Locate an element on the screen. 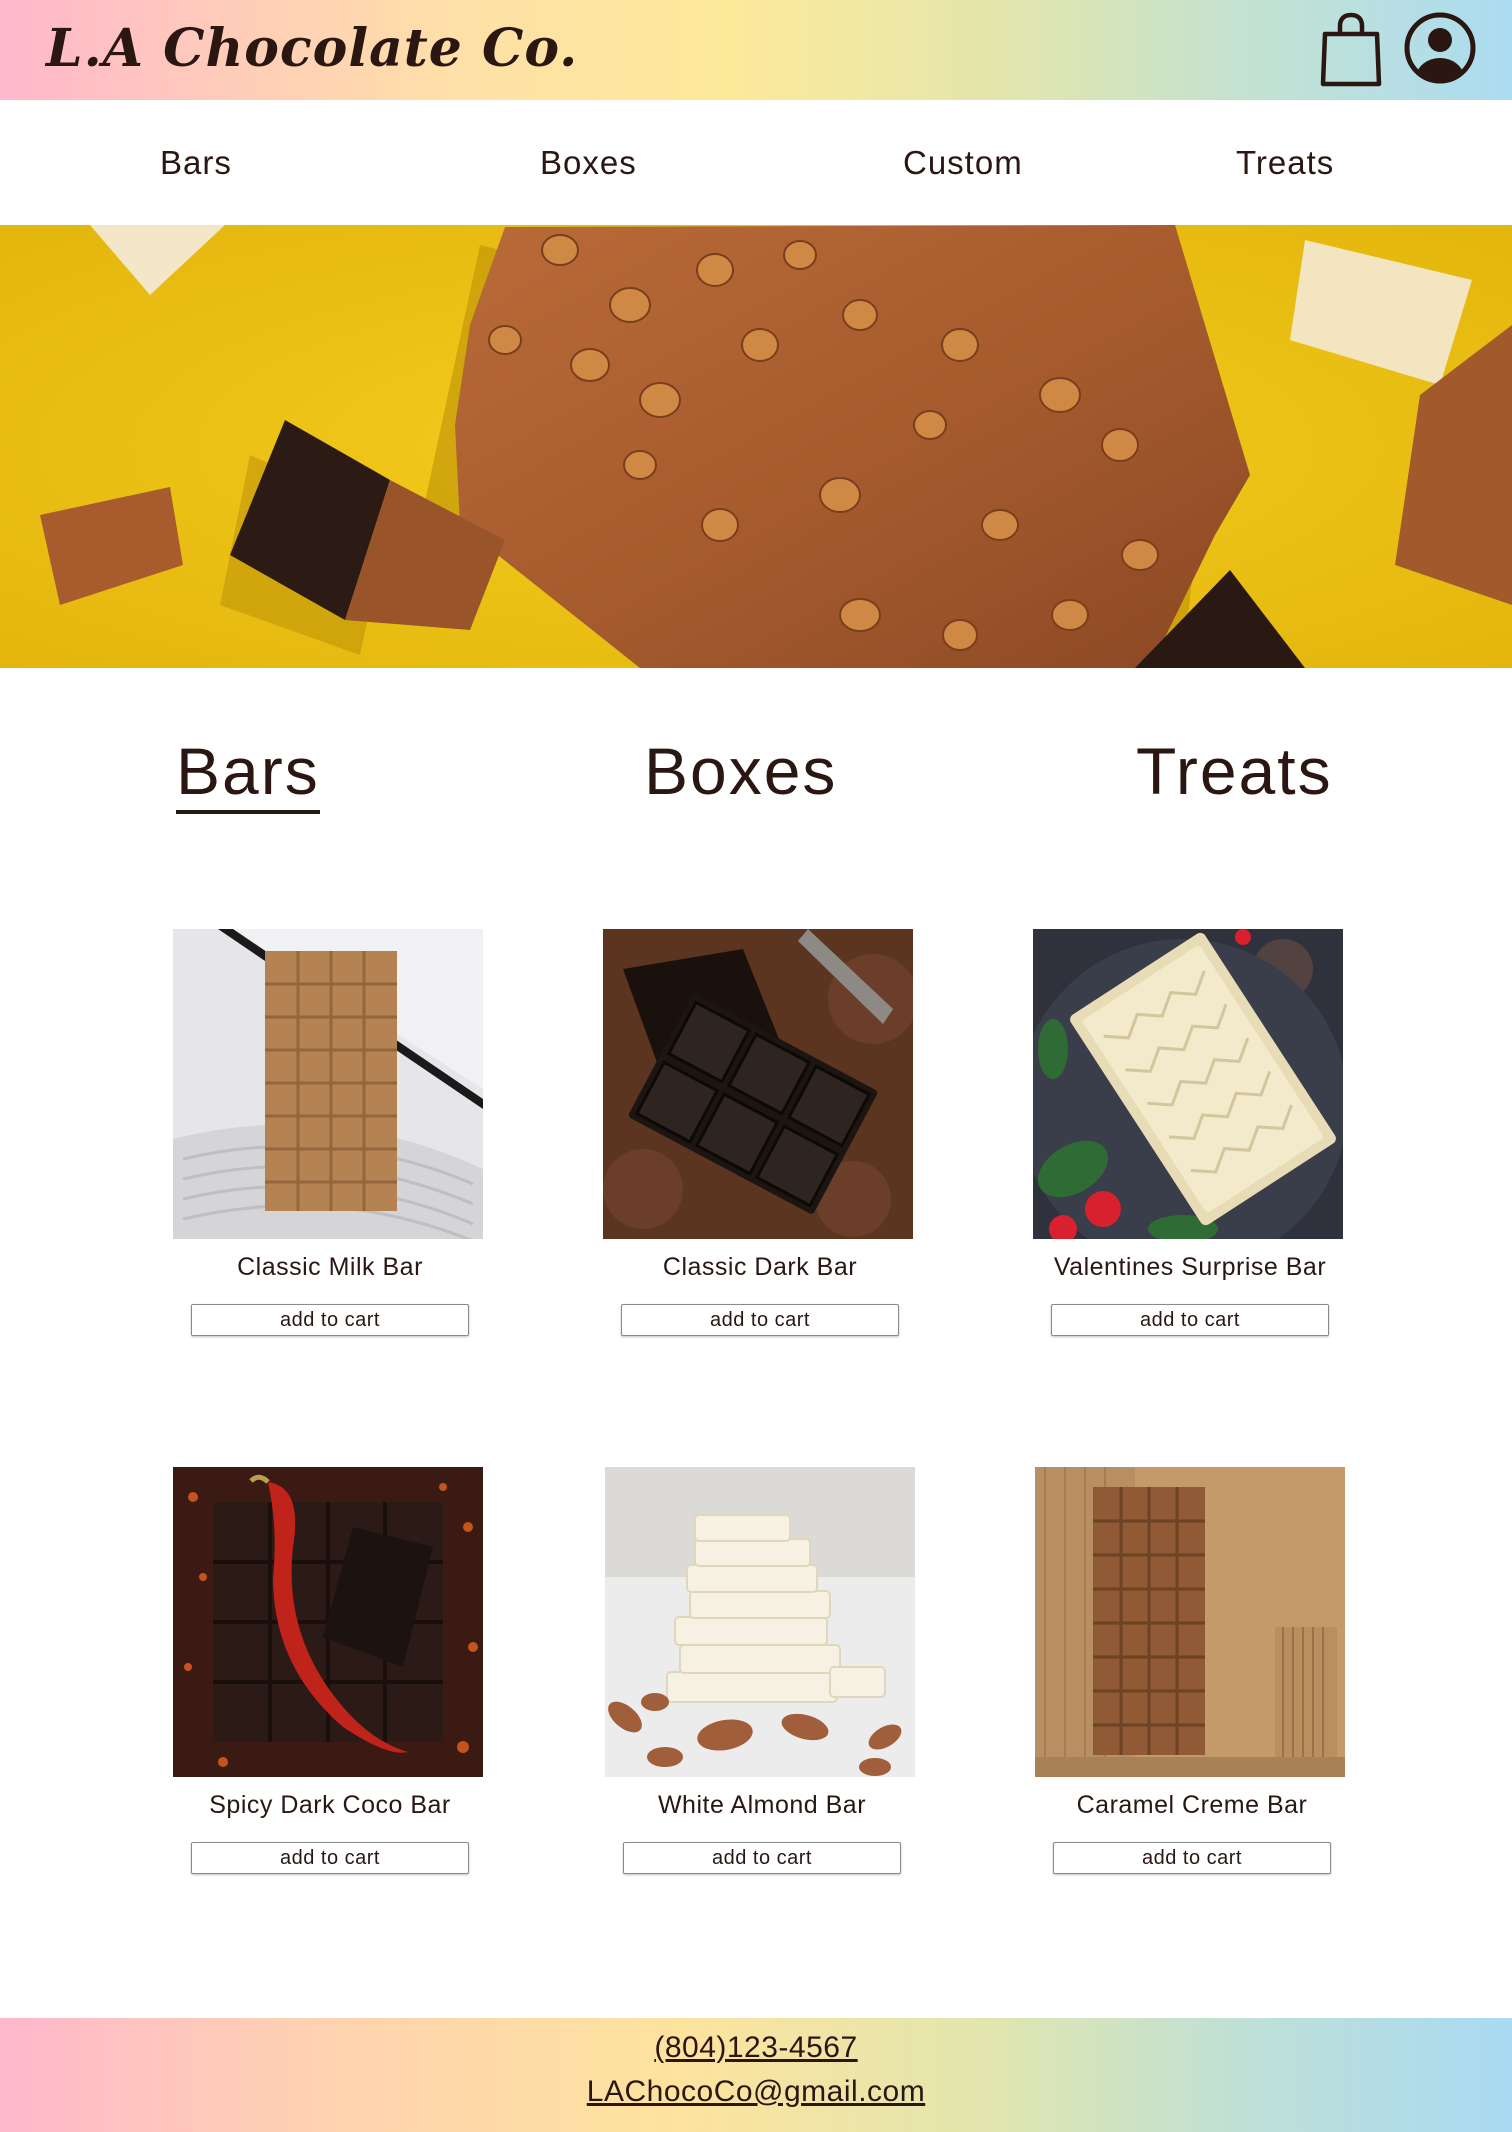 This screenshot has width=1512, height=2132. main-nav: Bars Boxes Custom Treats is located at coordinates (756, 162).